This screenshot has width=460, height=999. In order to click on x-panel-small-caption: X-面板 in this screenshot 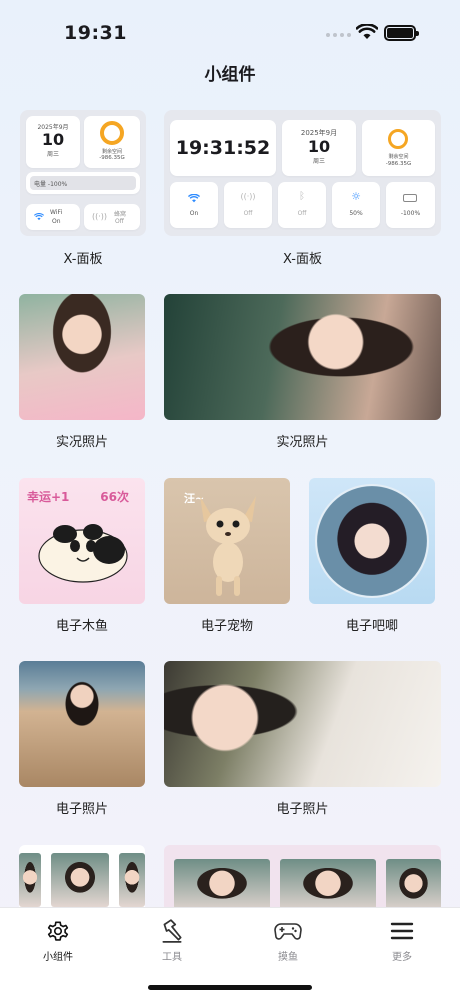, I will do `click(83, 259)`.